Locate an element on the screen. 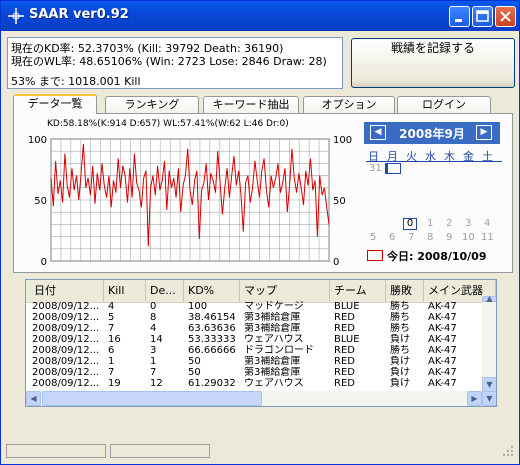 This screenshot has height=465, width=520. table-cell: AK-47 is located at coordinates (442, 383).